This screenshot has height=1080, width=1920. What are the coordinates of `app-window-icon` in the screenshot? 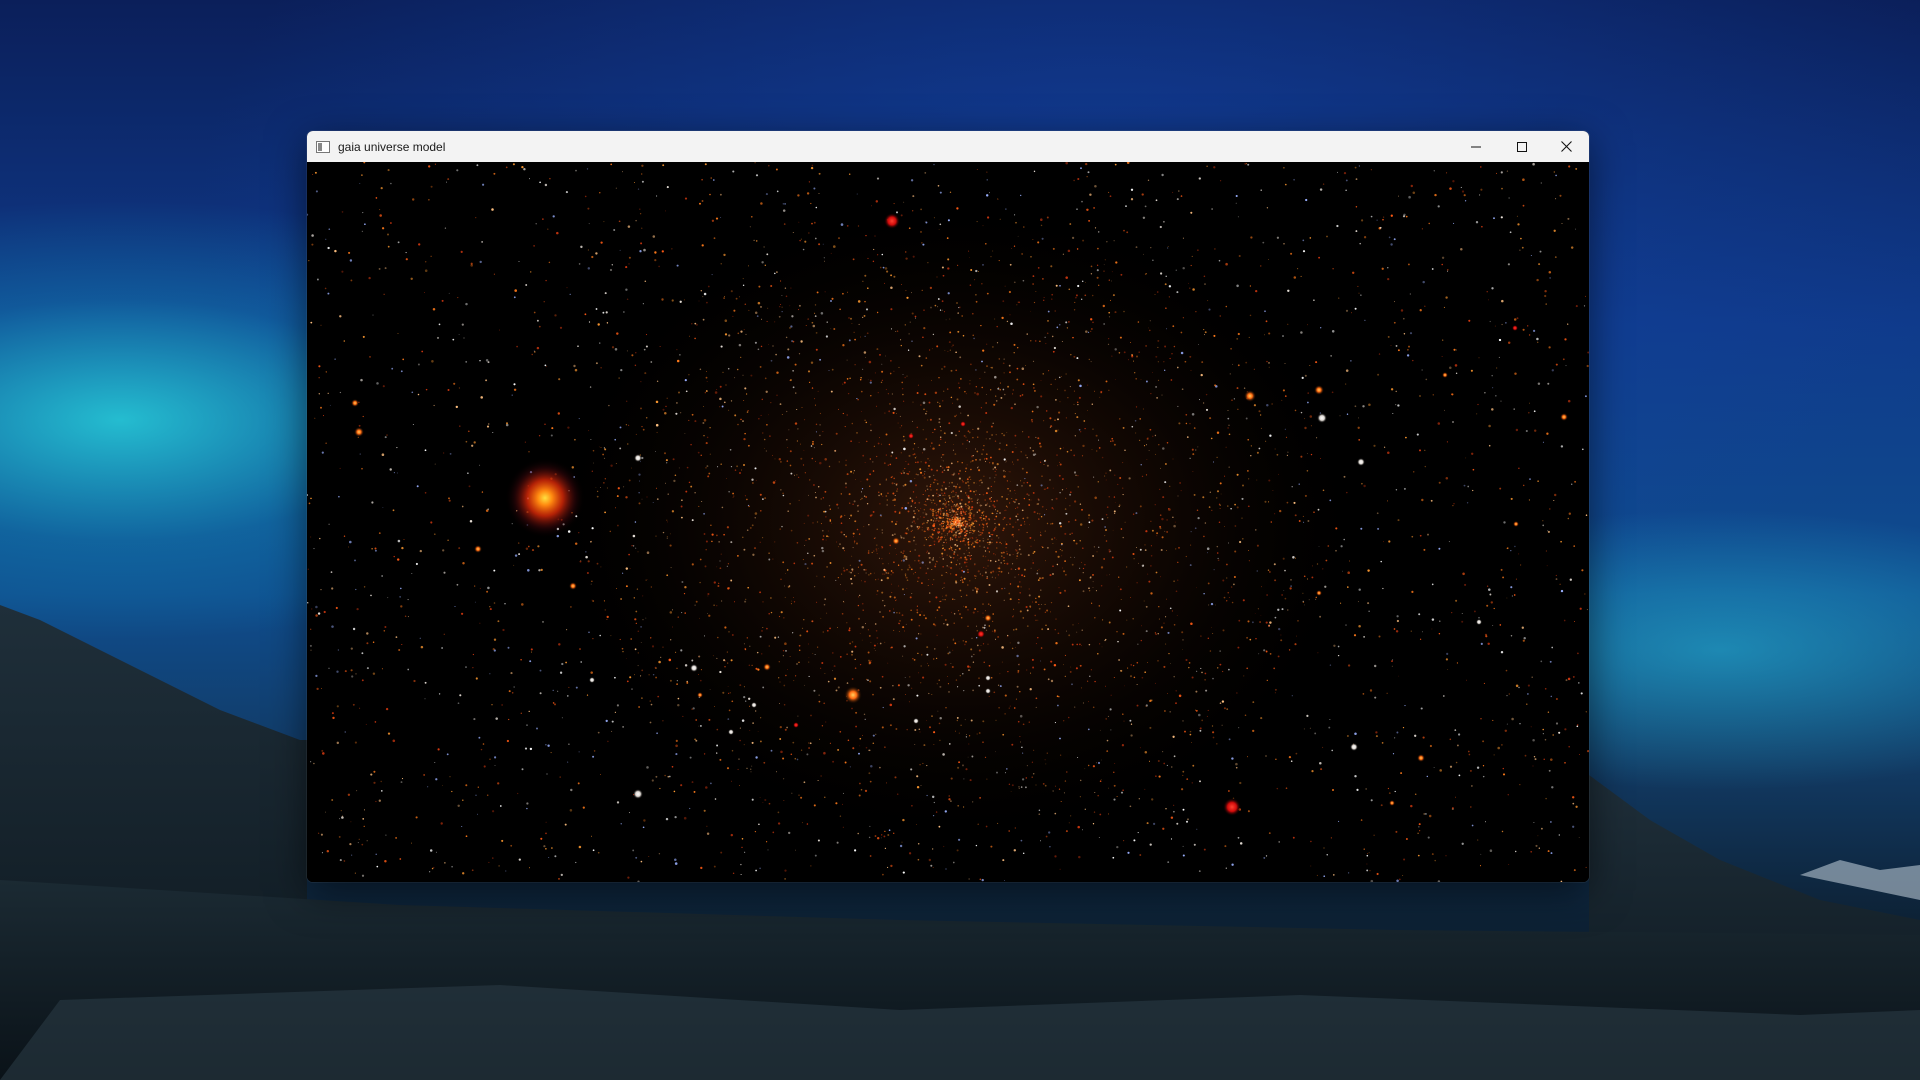 It's located at (323, 146).